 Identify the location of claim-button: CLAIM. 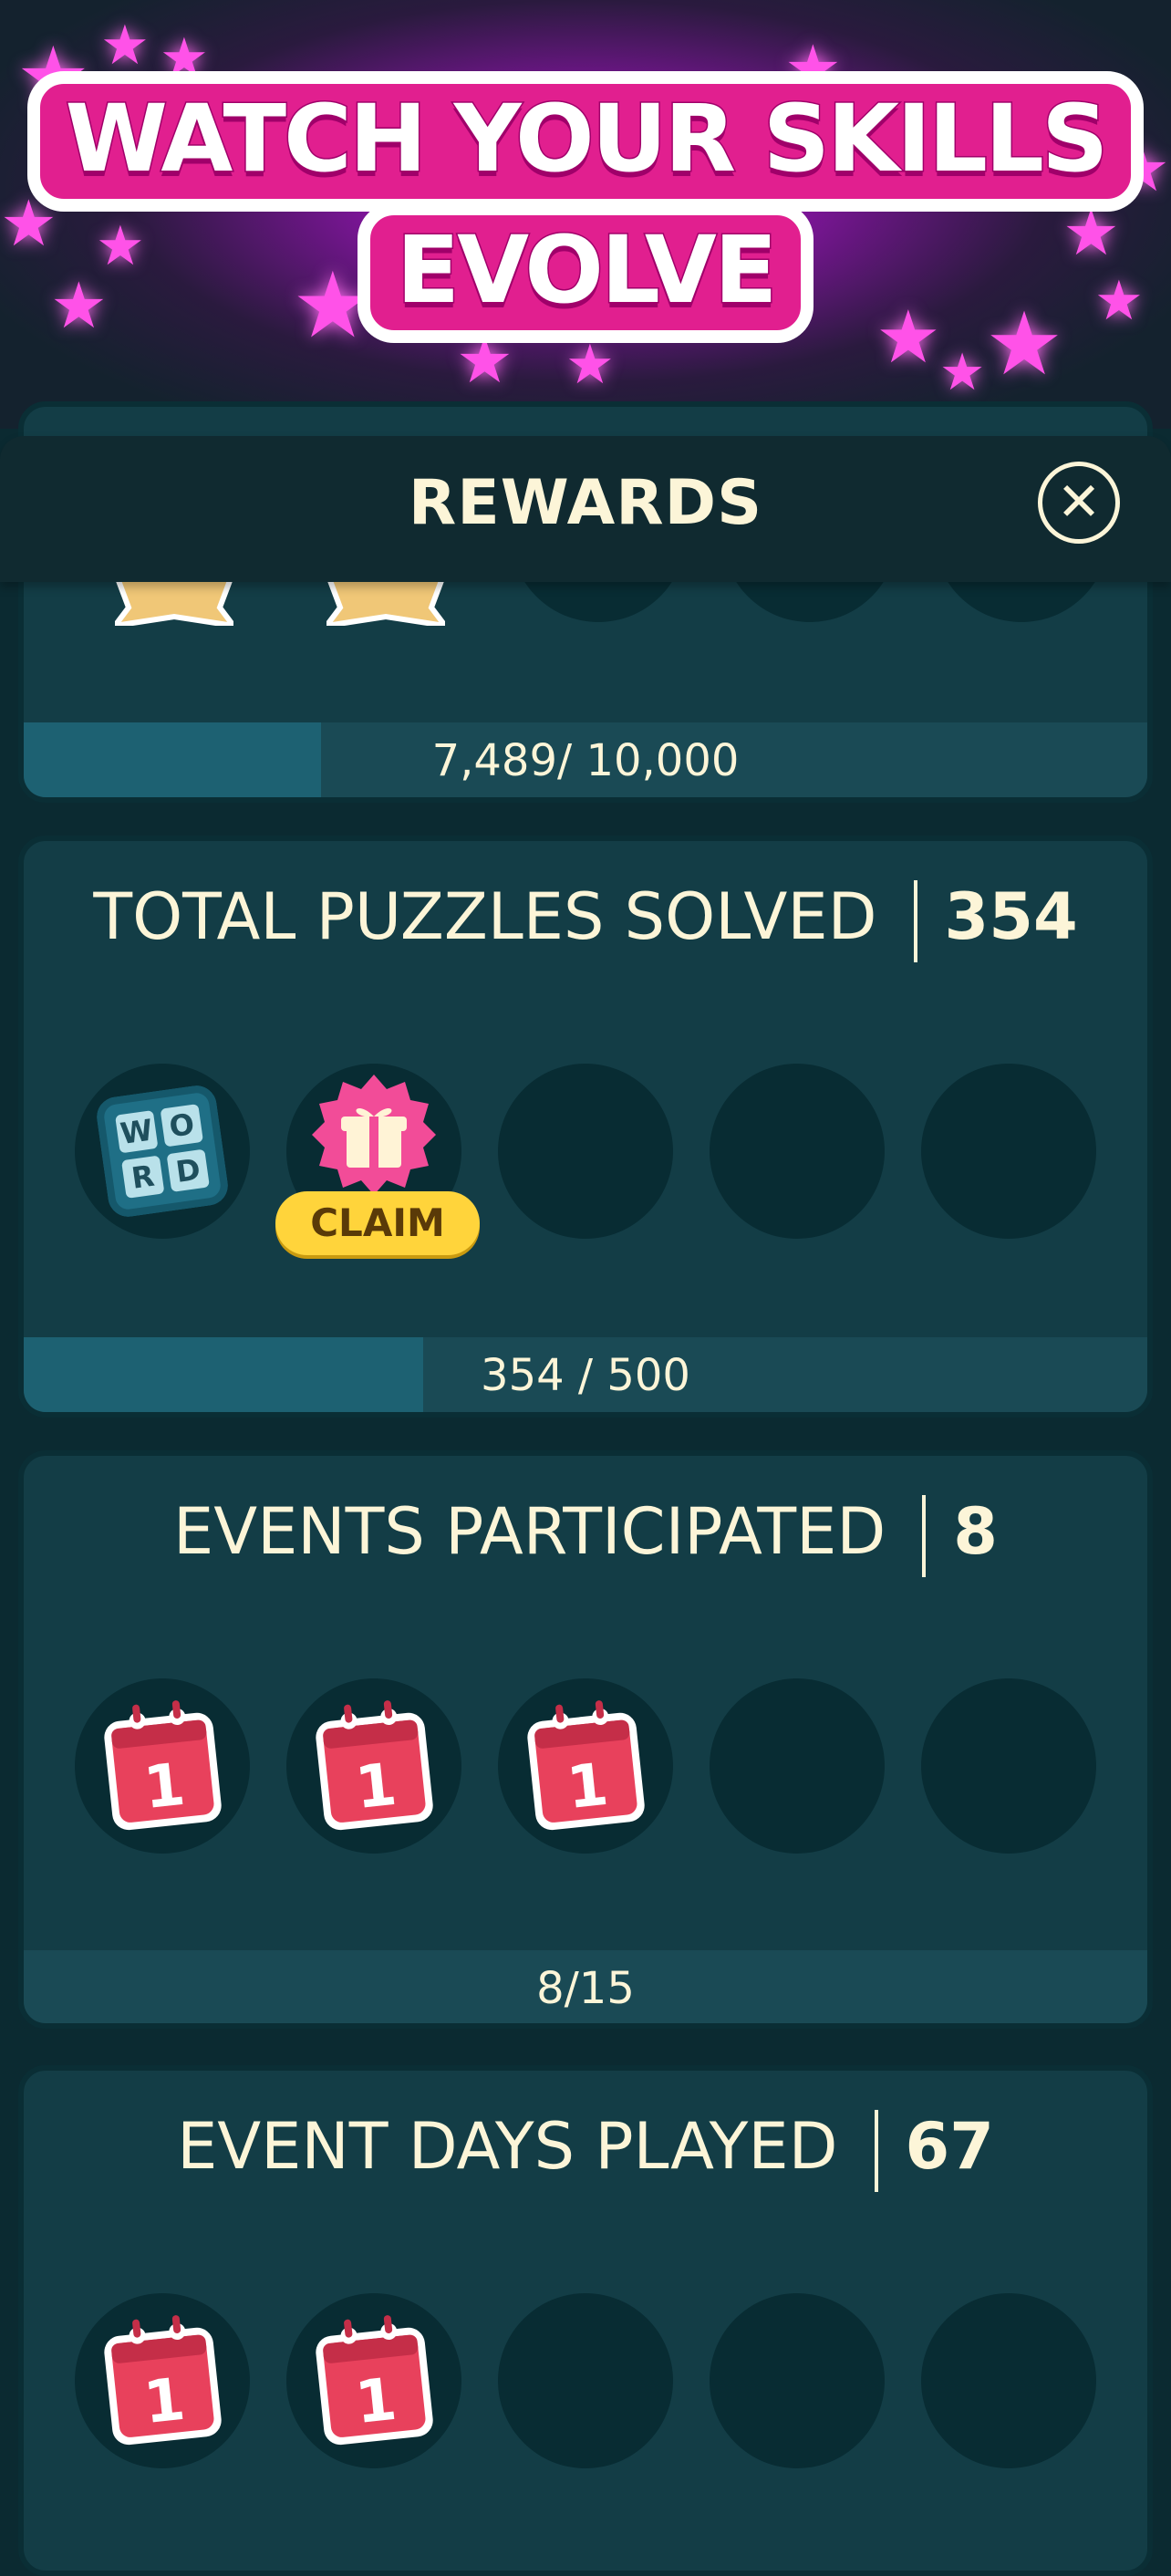
(377, 1223).